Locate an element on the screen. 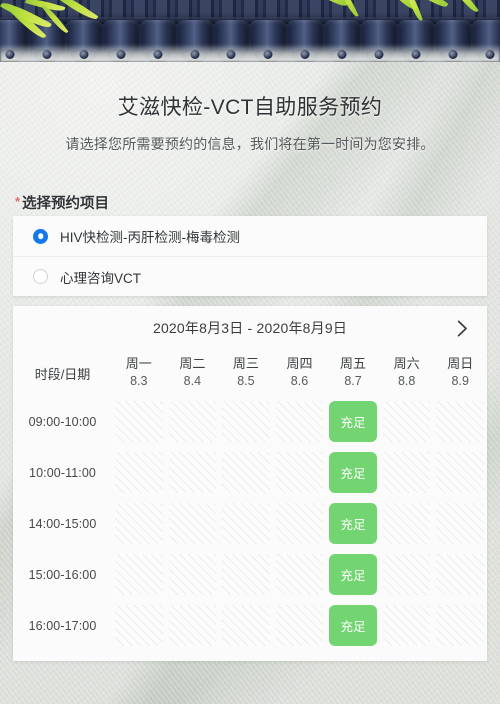 The height and width of the screenshot is (704, 500). schedule-row: 15:00-16:00 充足 is located at coordinates (250, 574).